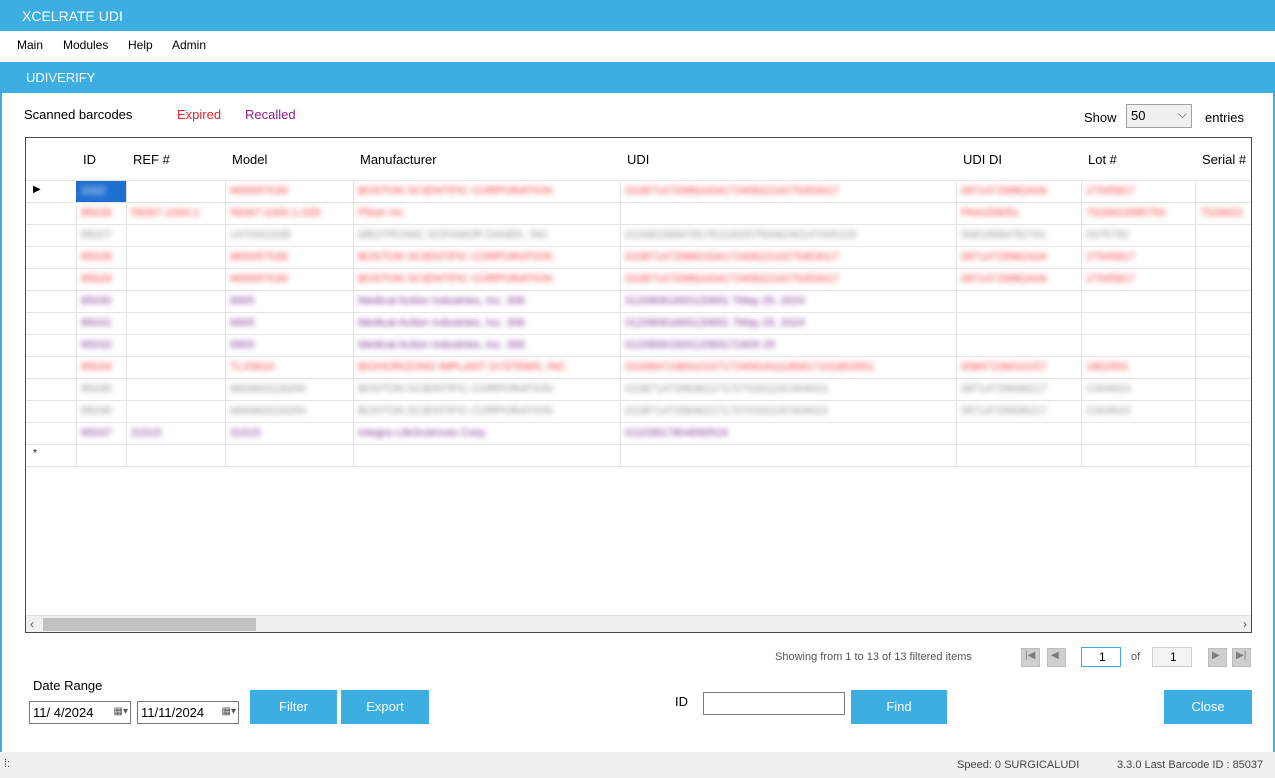 This screenshot has width=1275, height=778. What do you see at coordinates (101, 324) in the screenshot?
I see `grid-cell-id: 85031` at bounding box center [101, 324].